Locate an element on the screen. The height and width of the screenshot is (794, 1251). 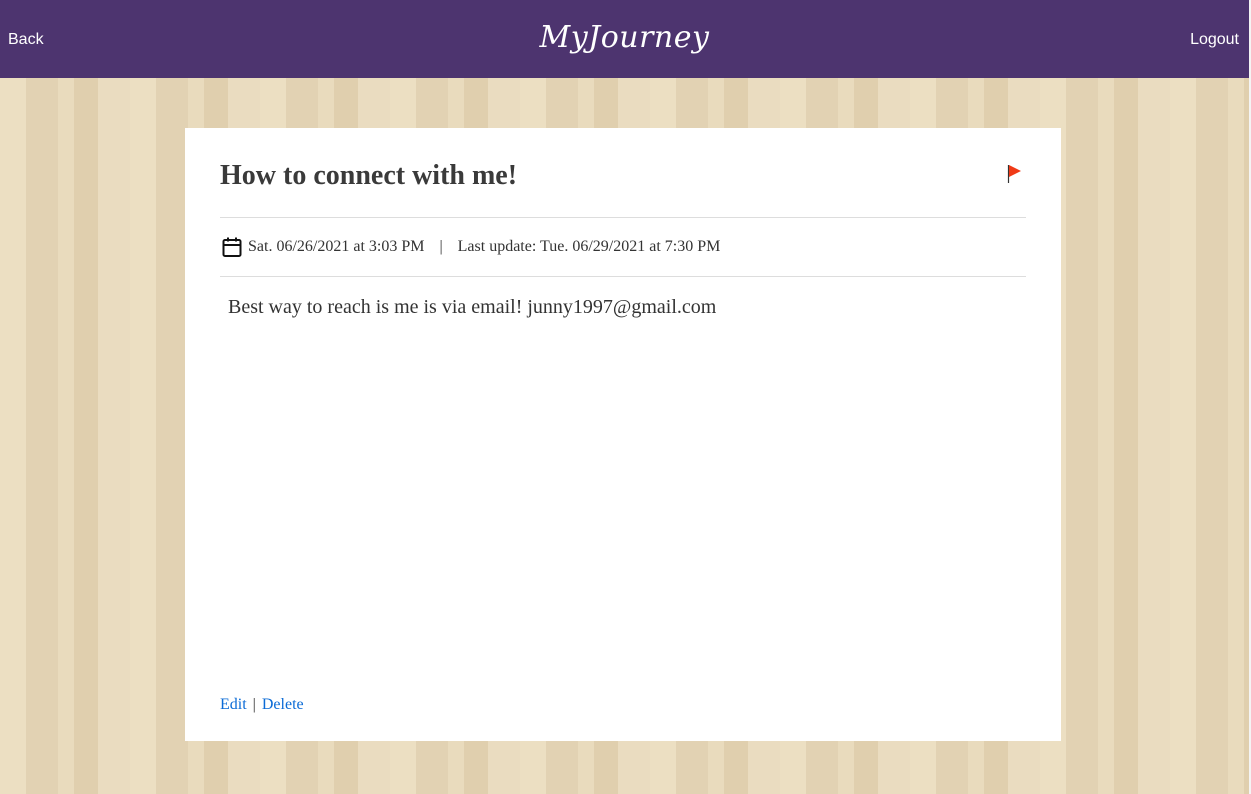
brand-logo: MyJourney is located at coordinates (624, 37).